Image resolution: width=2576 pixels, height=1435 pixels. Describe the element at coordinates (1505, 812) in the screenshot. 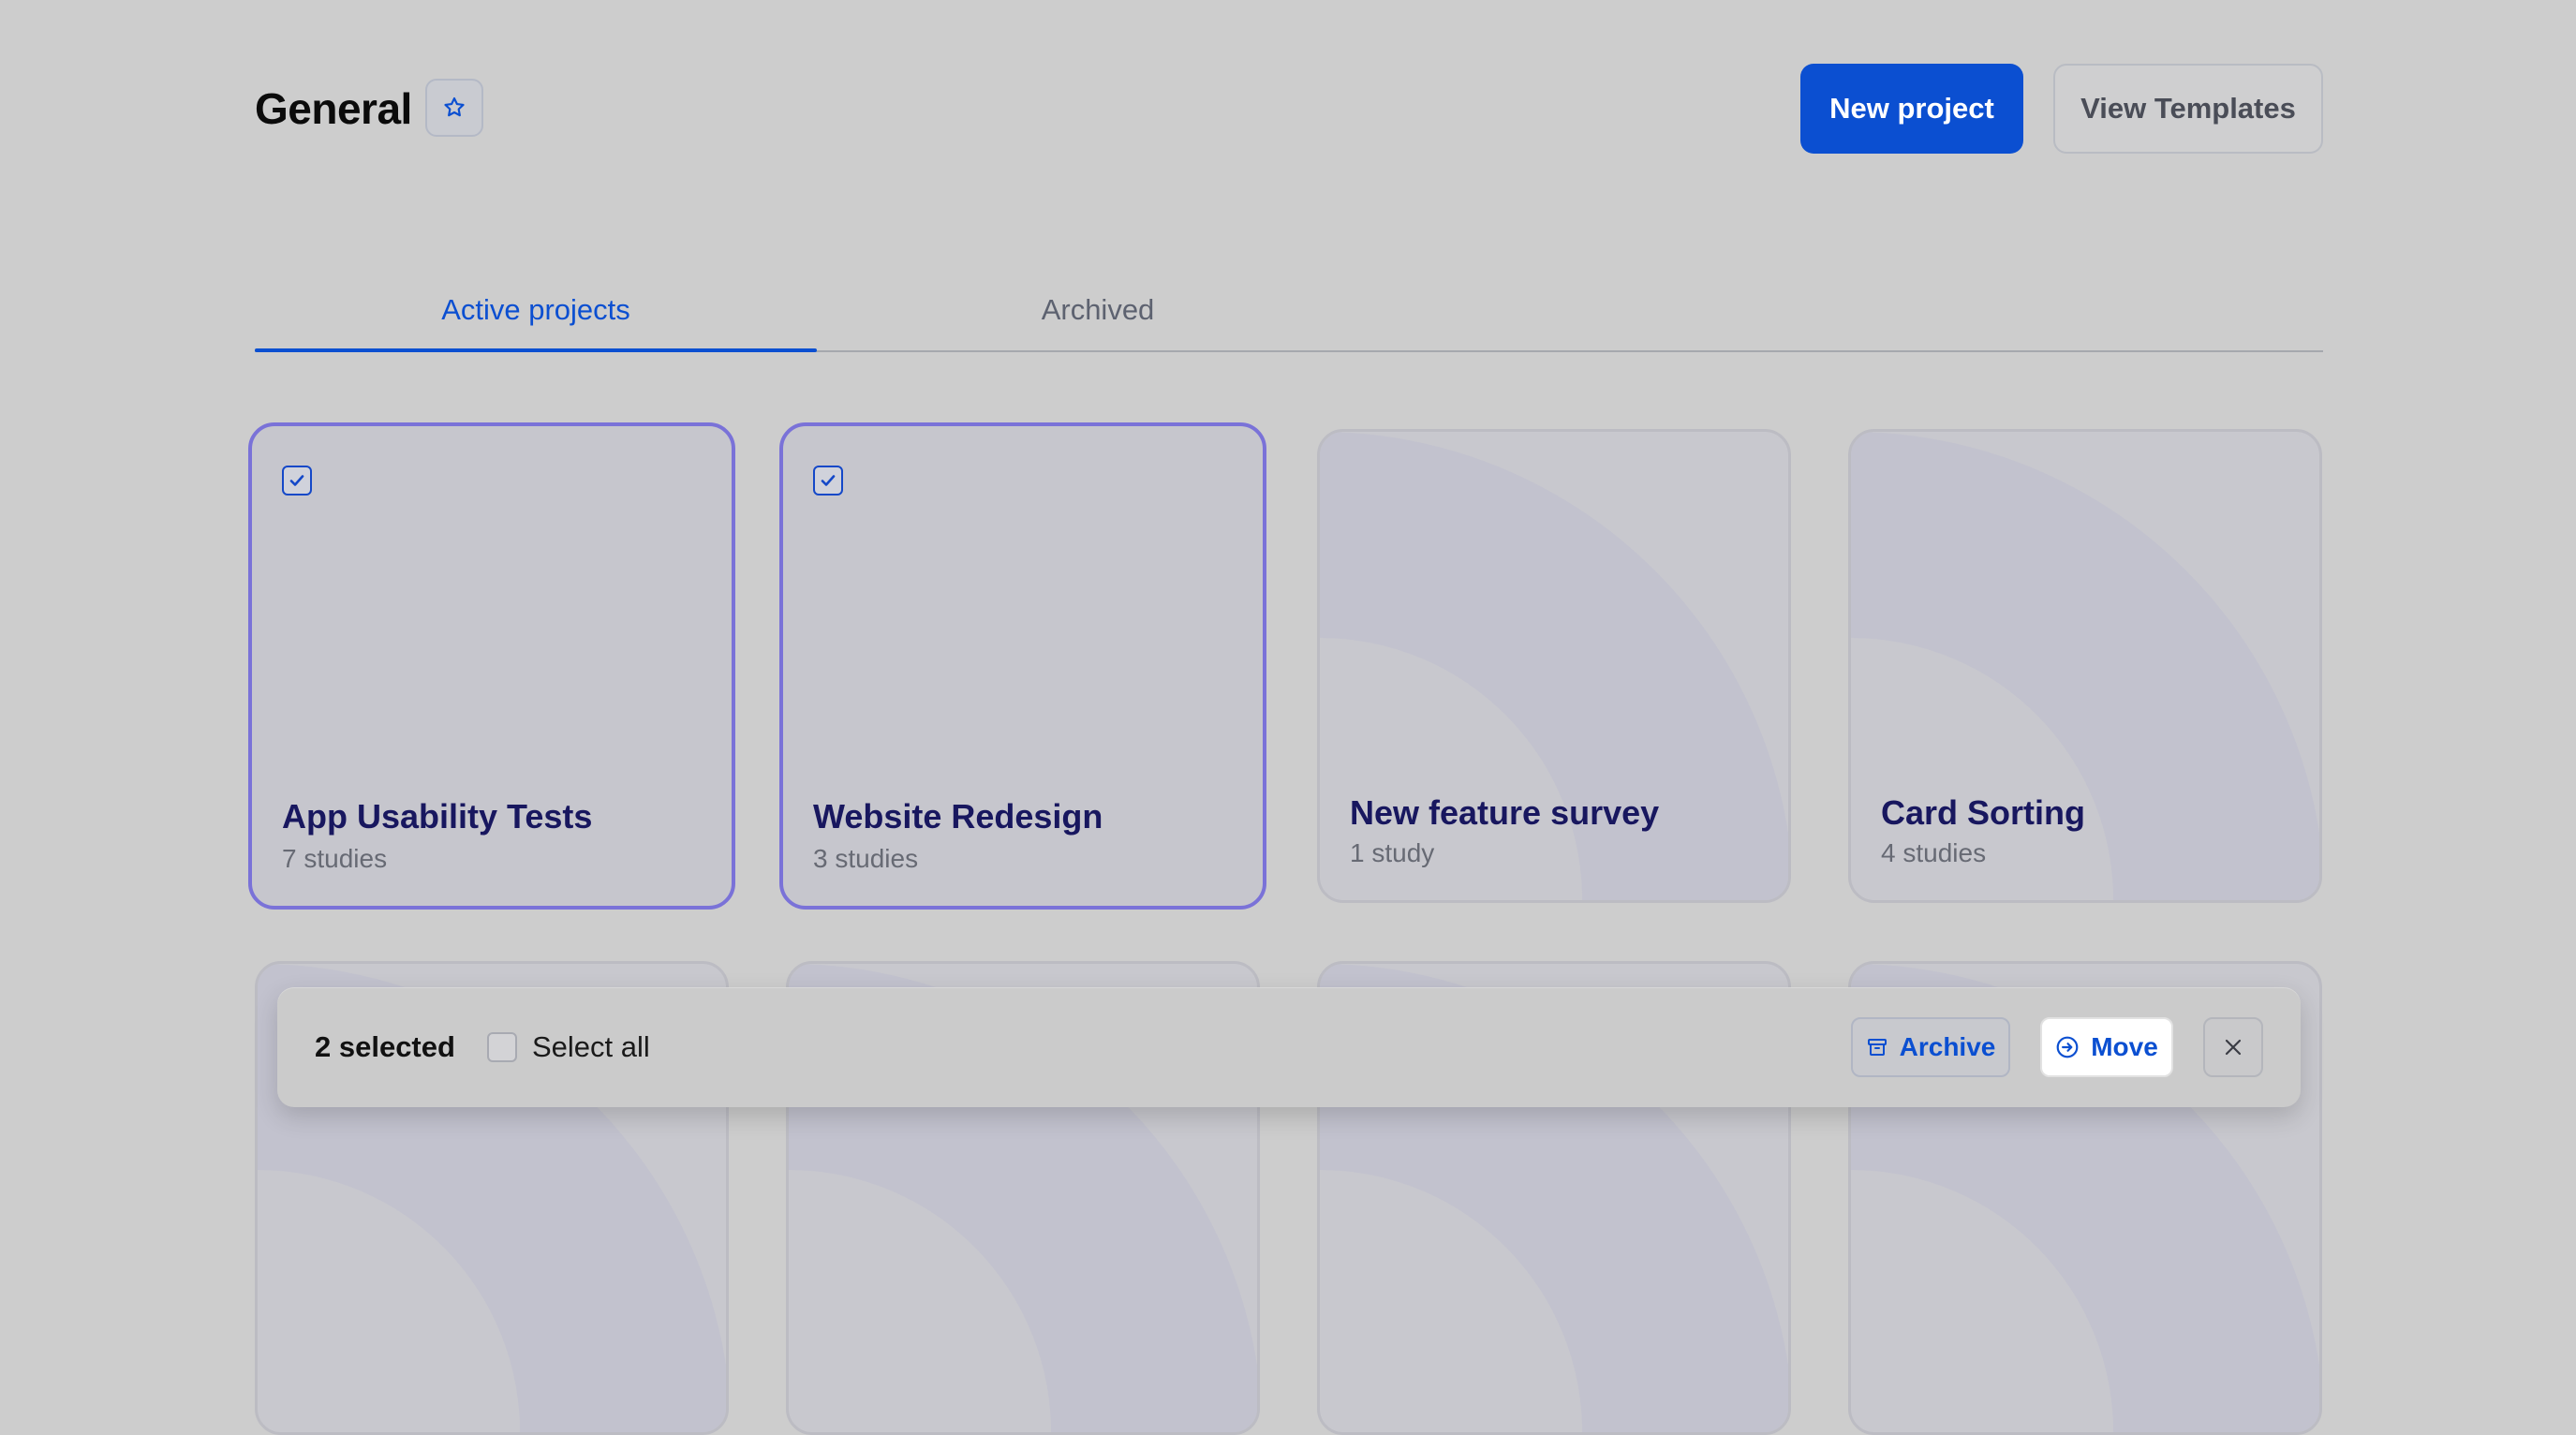

I see `project-title: New feature survey` at that location.